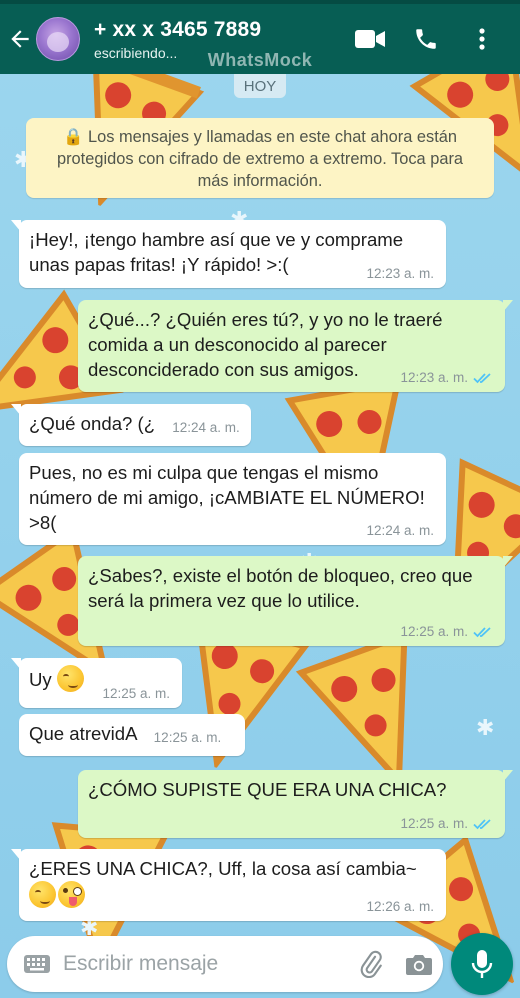  Describe the element at coordinates (40, 679) in the screenshot. I see `message-text: Uy` at that location.